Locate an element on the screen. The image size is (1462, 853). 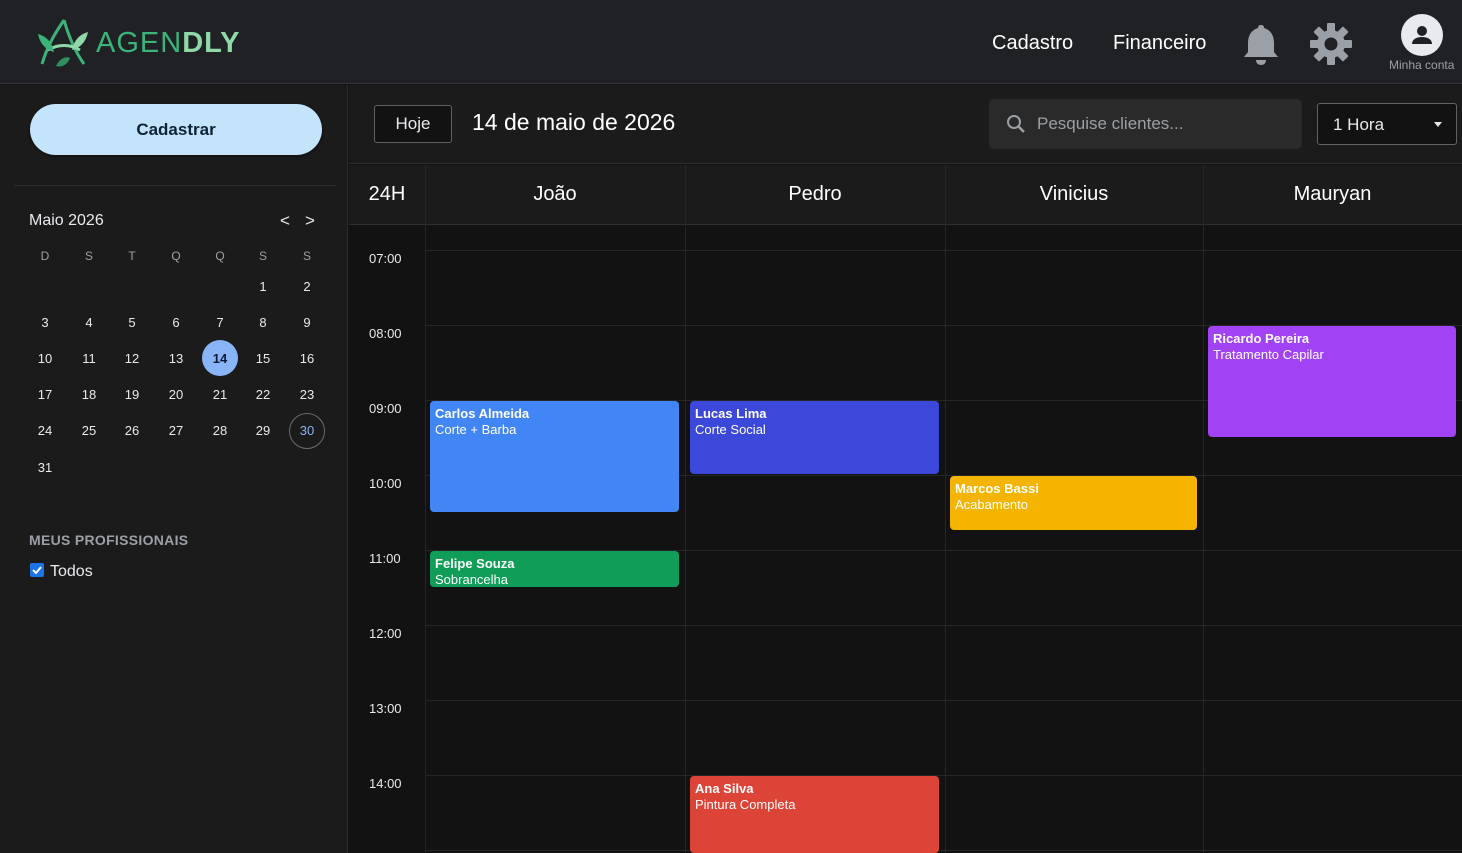
calendar-day: 26 is located at coordinates (132, 431).